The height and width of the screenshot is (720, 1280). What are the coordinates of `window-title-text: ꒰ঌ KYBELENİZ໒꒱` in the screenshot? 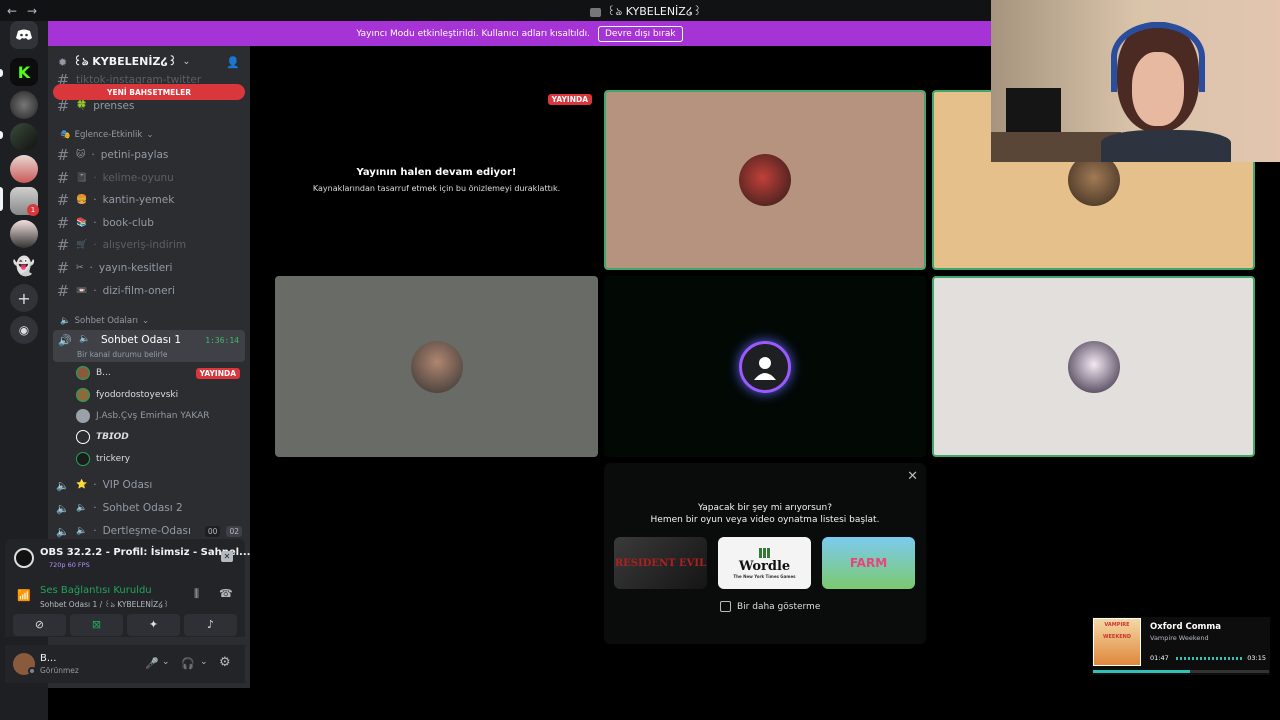 It's located at (654, 11).